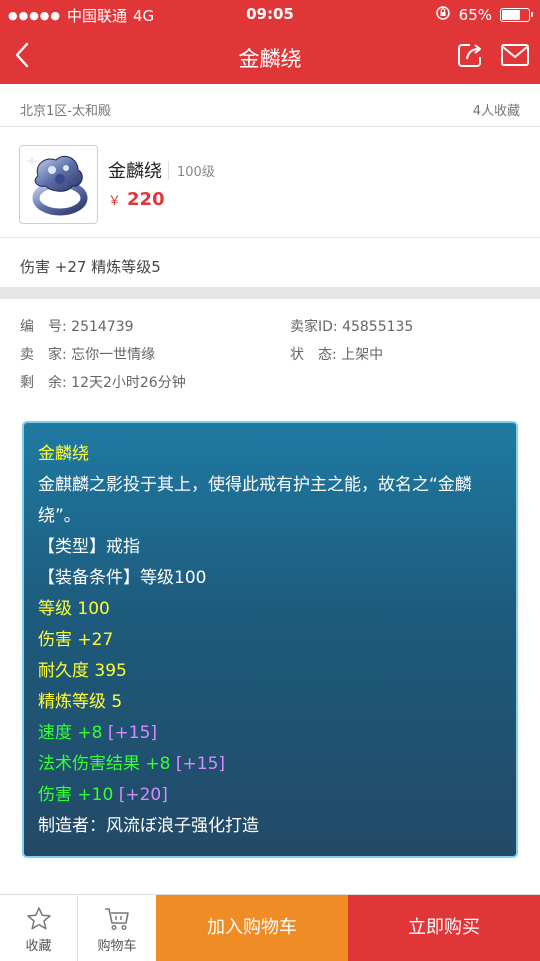  I want to click on listing-status: 状 态: 上架中, so click(337, 355).